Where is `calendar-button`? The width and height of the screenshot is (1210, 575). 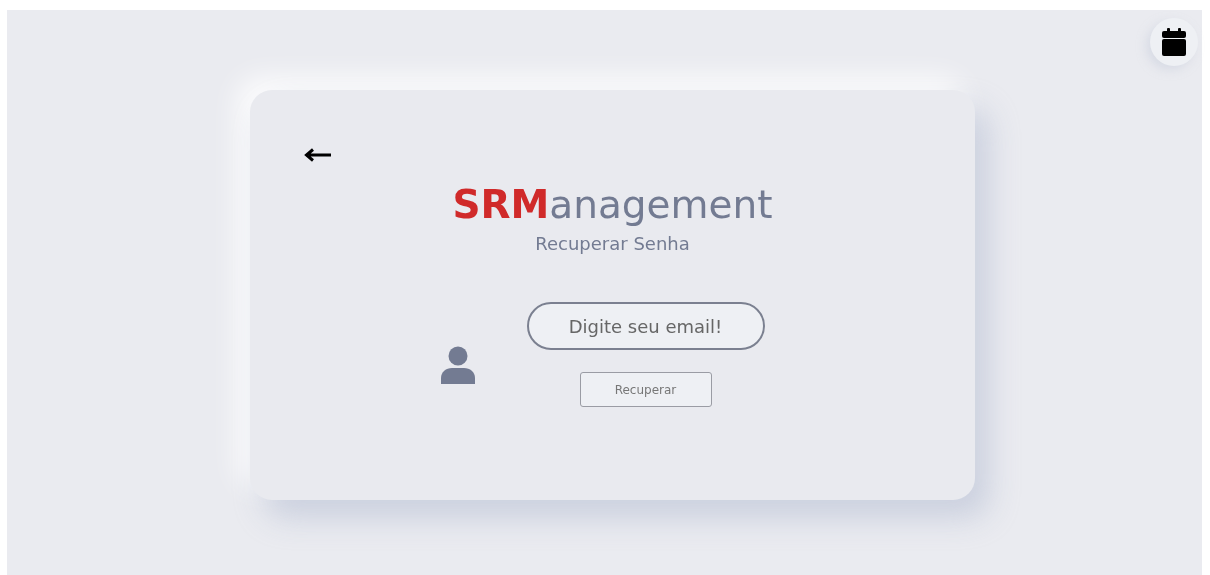 calendar-button is located at coordinates (1174, 42).